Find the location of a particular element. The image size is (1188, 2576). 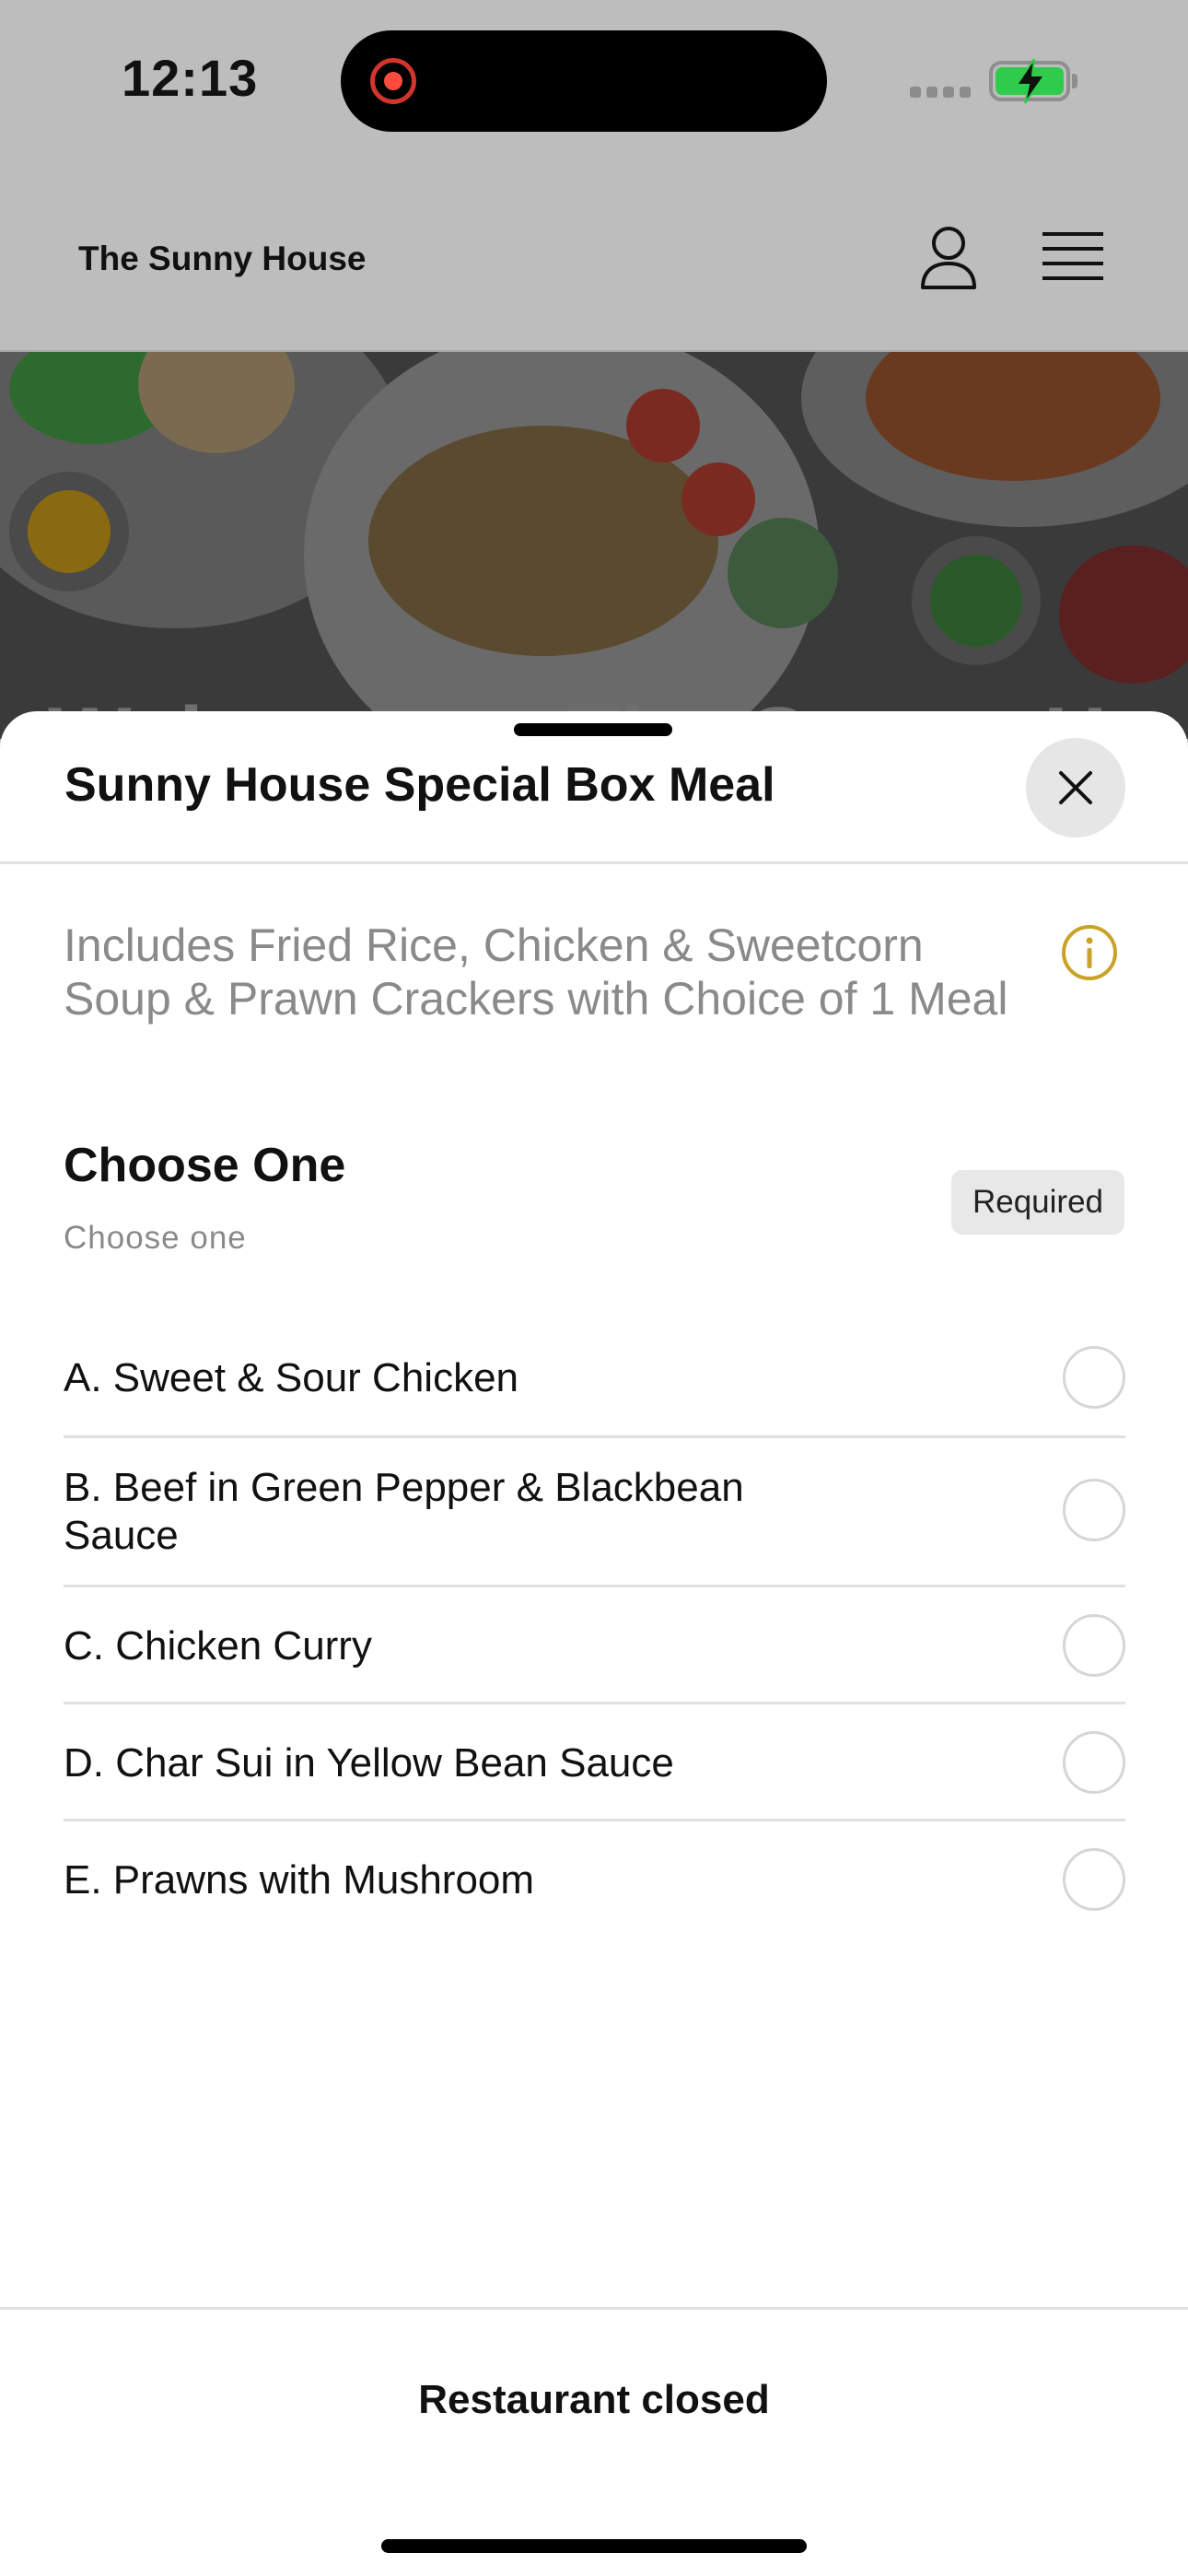

option-label: E. Prawns with Mushroom is located at coordinates (299, 1880).